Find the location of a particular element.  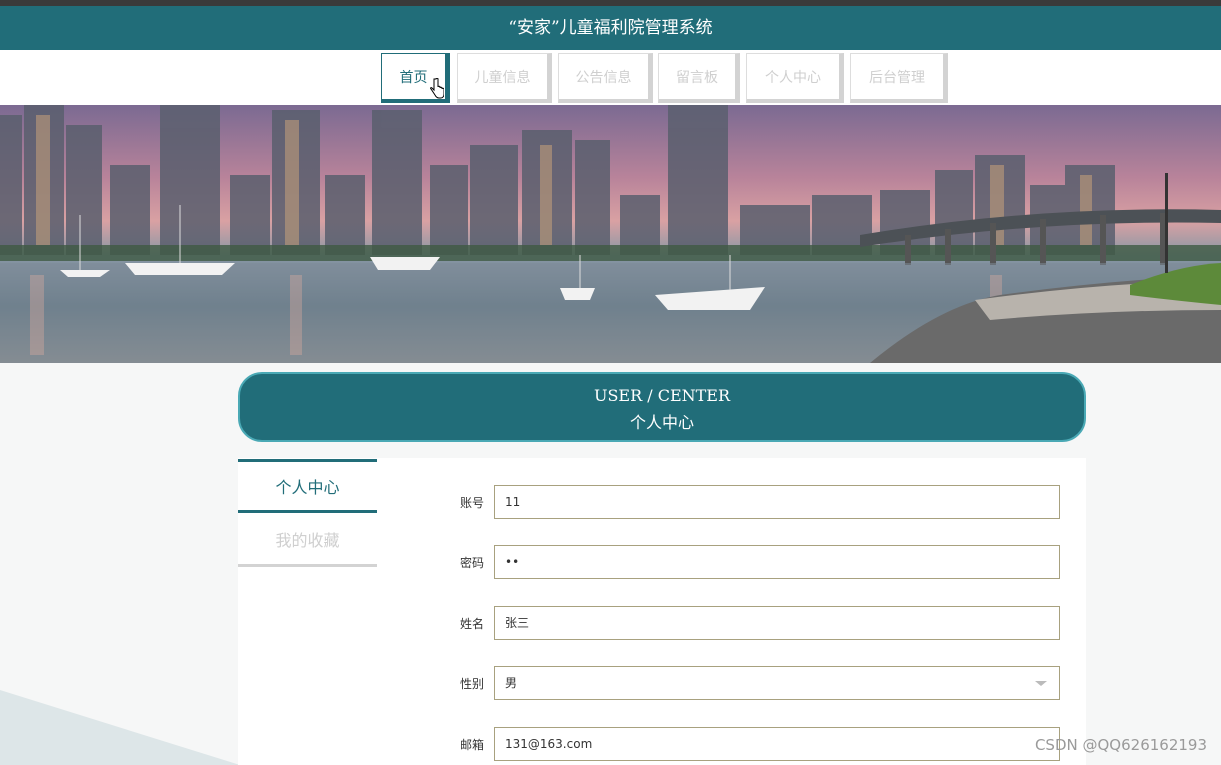

site-title: “安家”儿童福利院管理系统 is located at coordinates (610, 28).